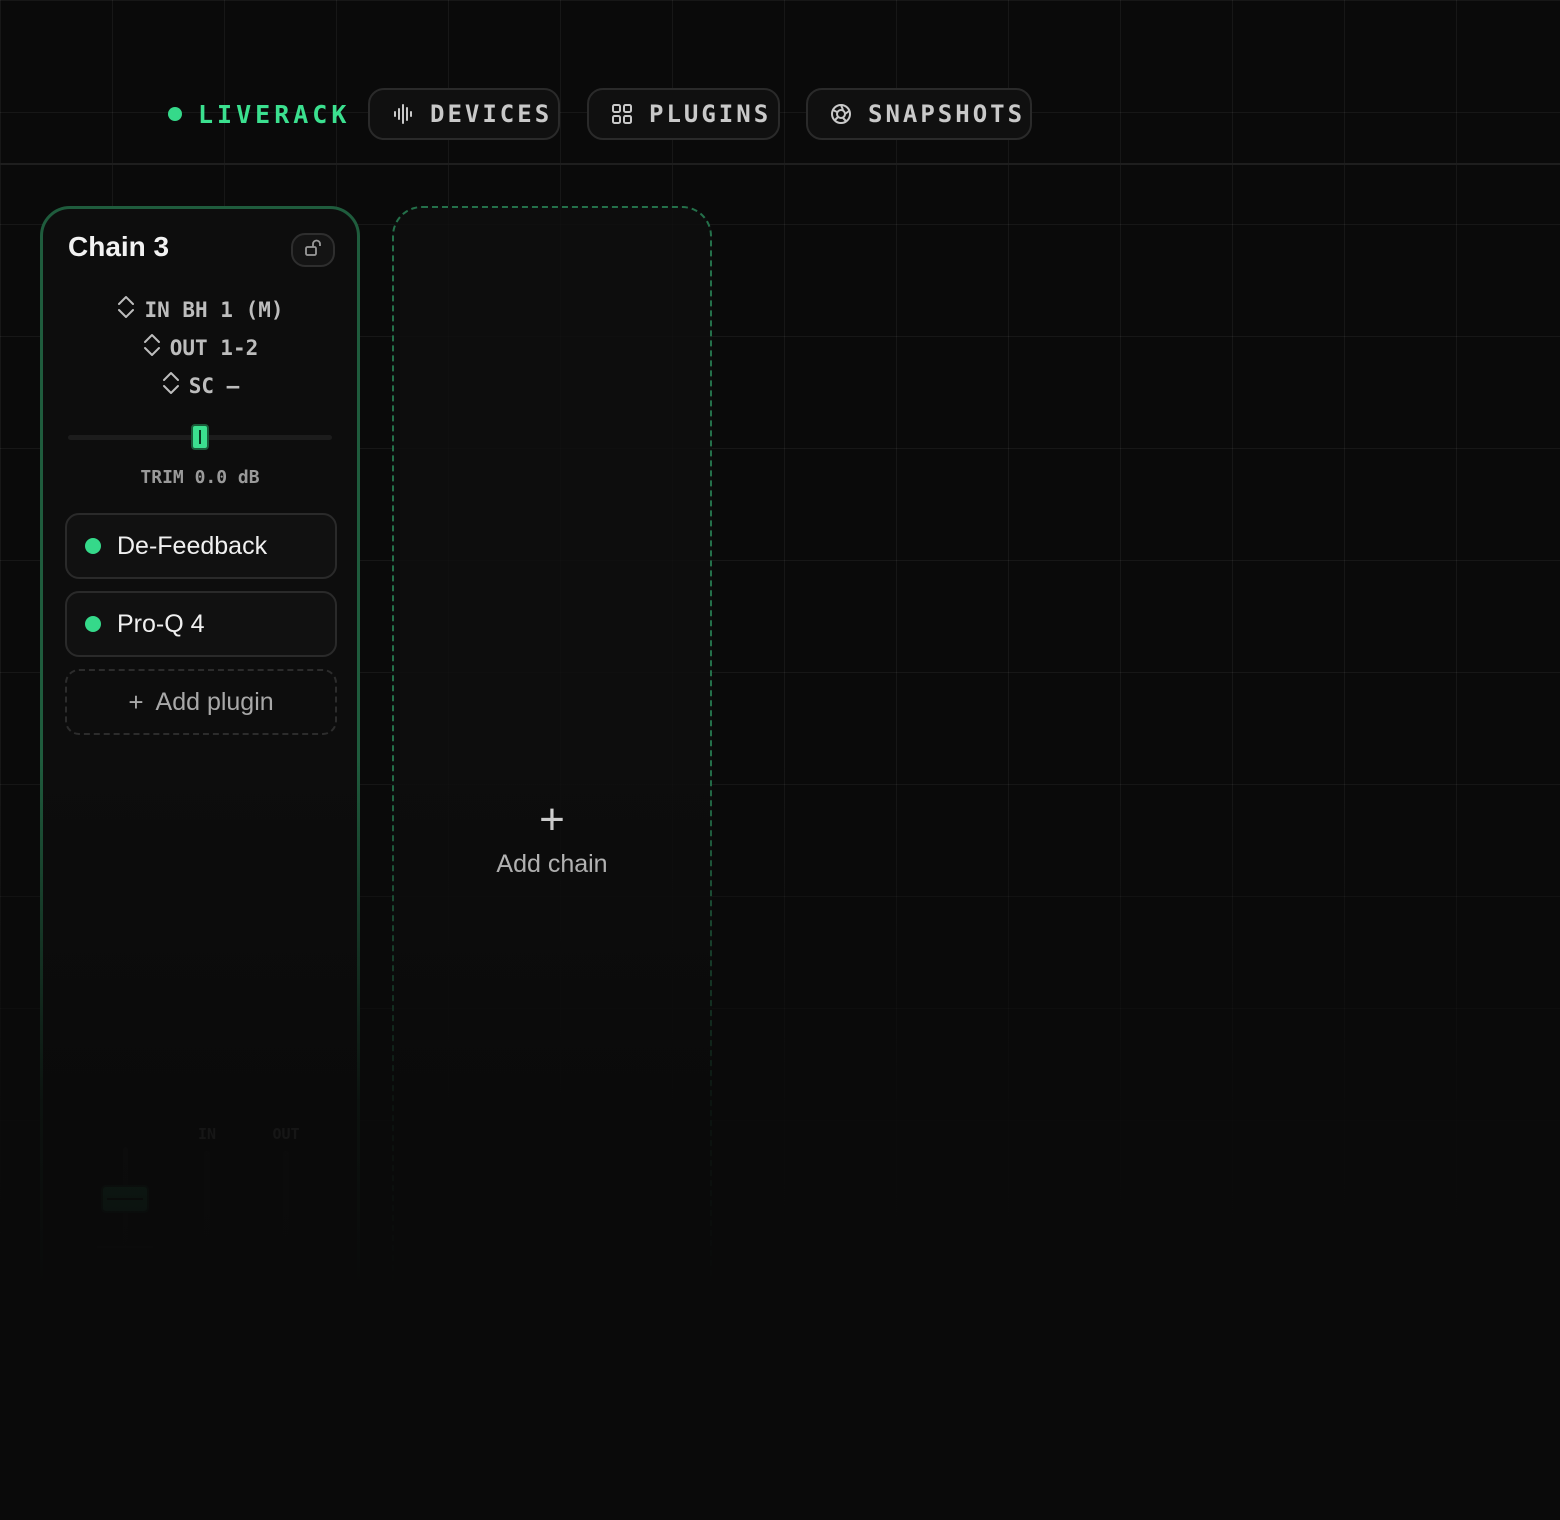 This screenshot has width=1560, height=1520. I want to click on tab-plugins-label: PLUGINS, so click(710, 114).